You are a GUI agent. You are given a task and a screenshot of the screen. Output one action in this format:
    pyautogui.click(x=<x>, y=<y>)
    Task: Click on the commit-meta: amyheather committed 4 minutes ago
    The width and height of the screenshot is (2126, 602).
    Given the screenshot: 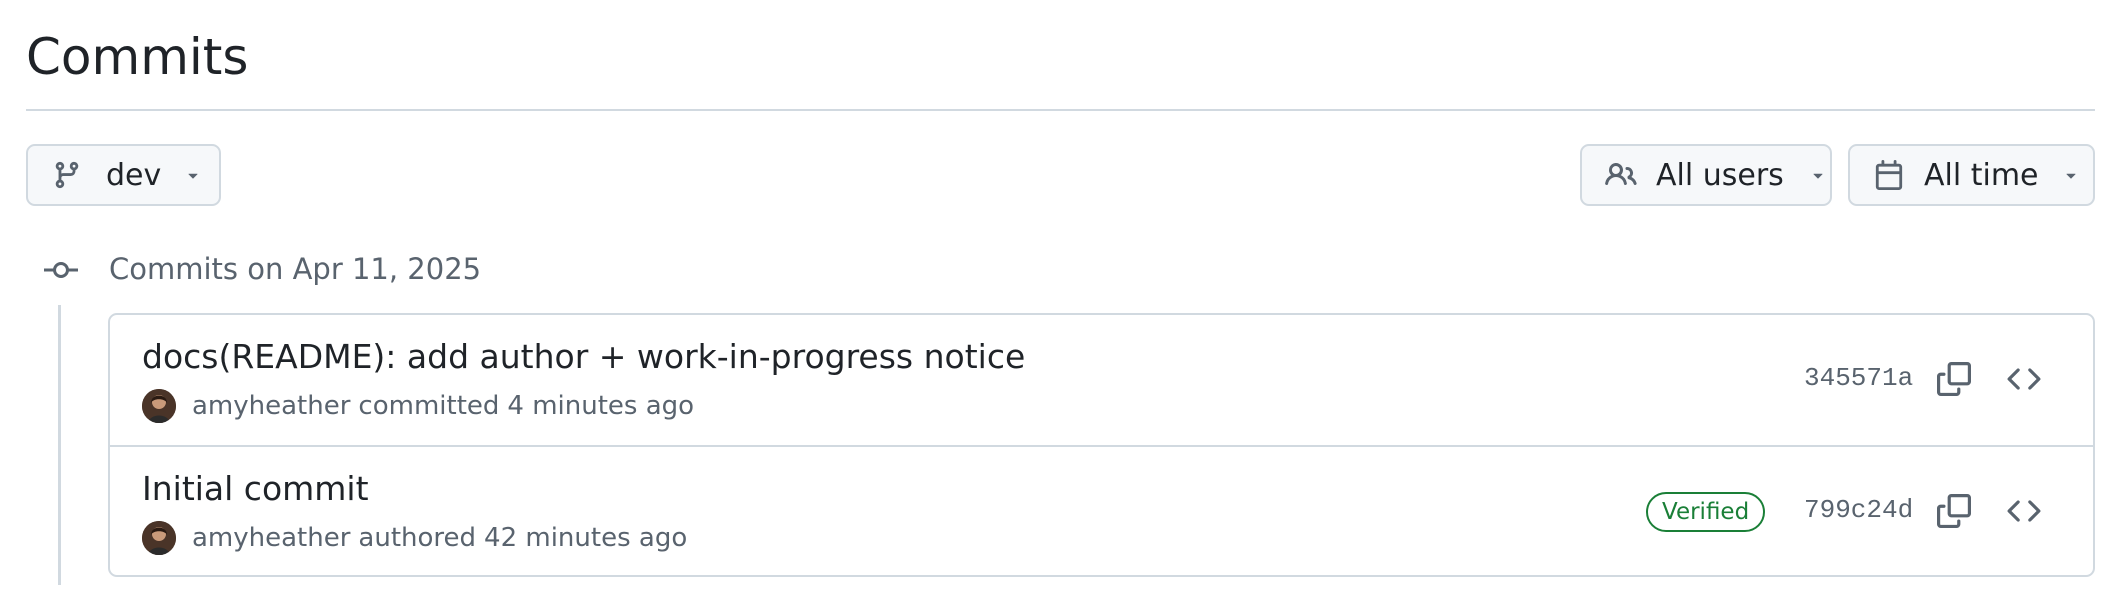 What is the action you would take?
    pyautogui.click(x=418, y=406)
    